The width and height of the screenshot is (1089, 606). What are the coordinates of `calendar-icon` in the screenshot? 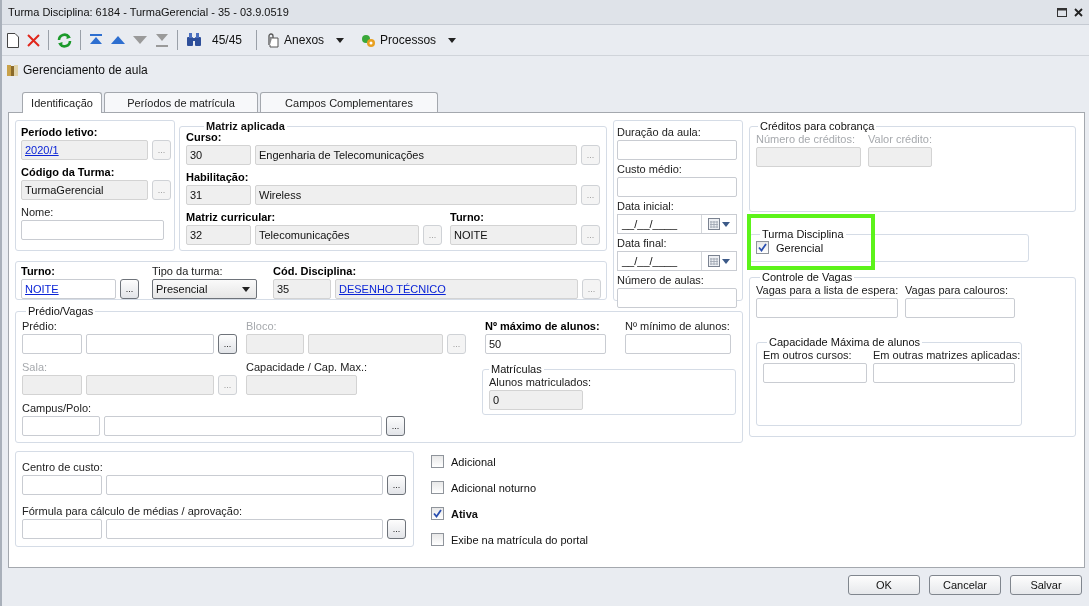 It's located at (714, 224).